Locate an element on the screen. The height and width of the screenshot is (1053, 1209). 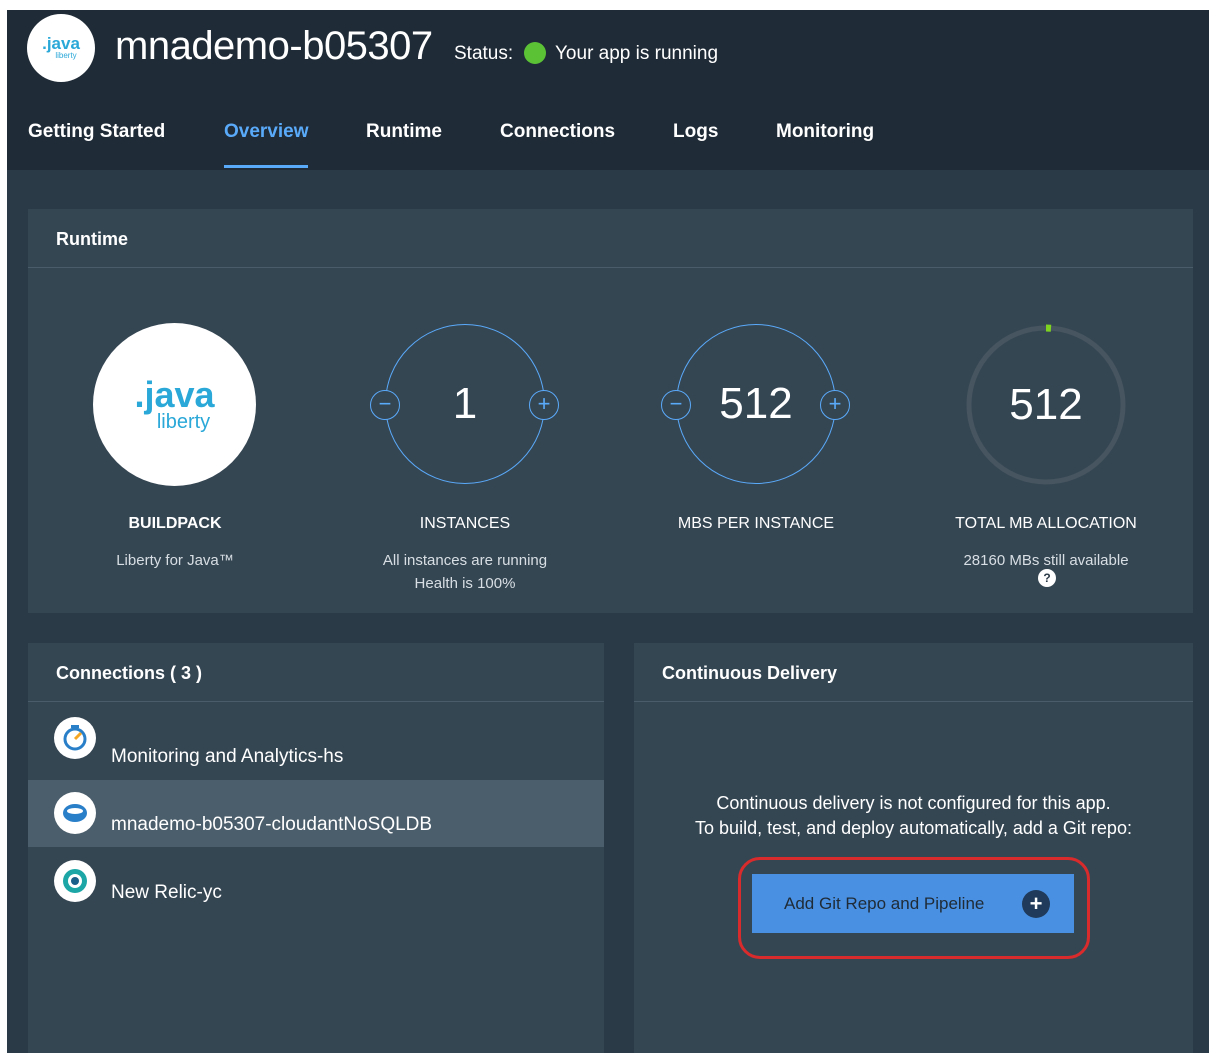
runtime-panel-title: Runtime is located at coordinates (92, 239).